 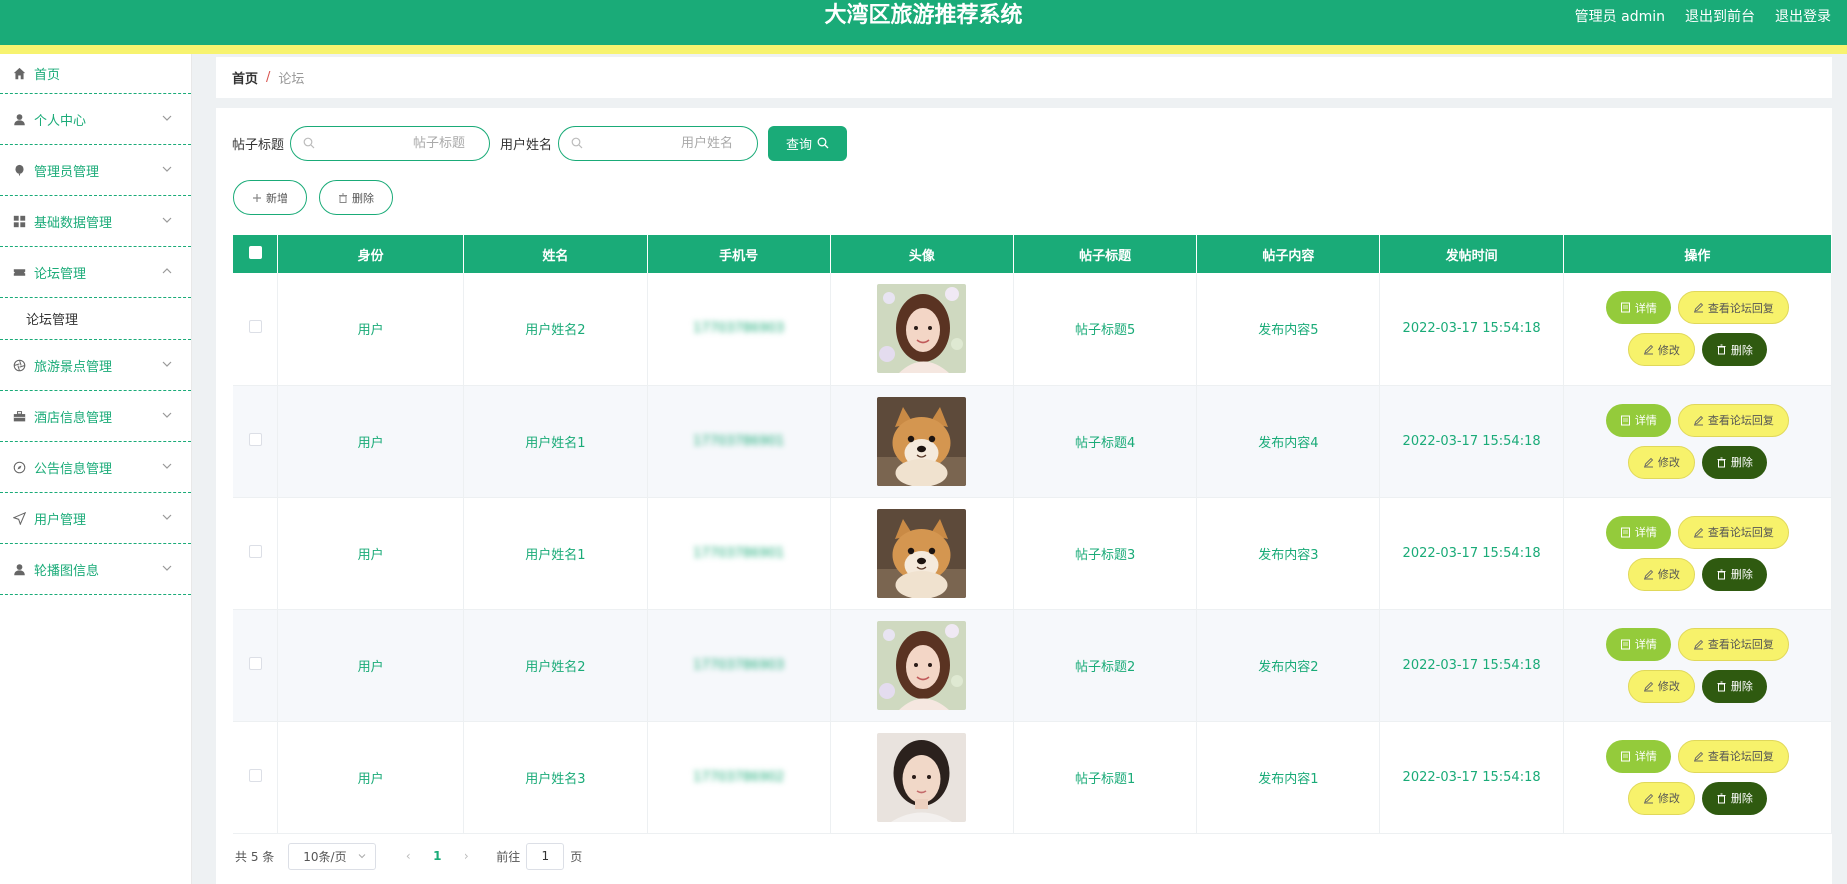 What do you see at coordinates (95, 272) in the screenshot?
I see `sidebar-item-forum: 论坛管理` at bounding box center [95, 272].